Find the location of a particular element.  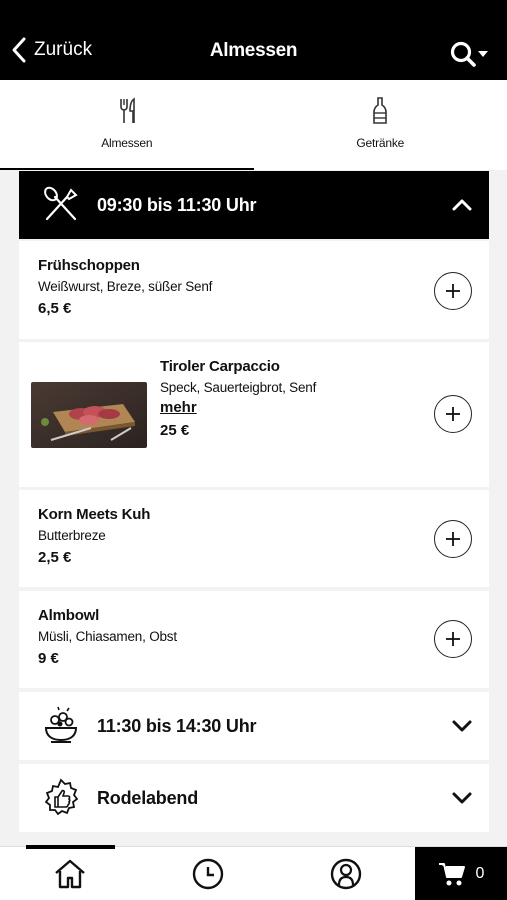

bottom-nav: 0 is located at coordinates (253, 872).